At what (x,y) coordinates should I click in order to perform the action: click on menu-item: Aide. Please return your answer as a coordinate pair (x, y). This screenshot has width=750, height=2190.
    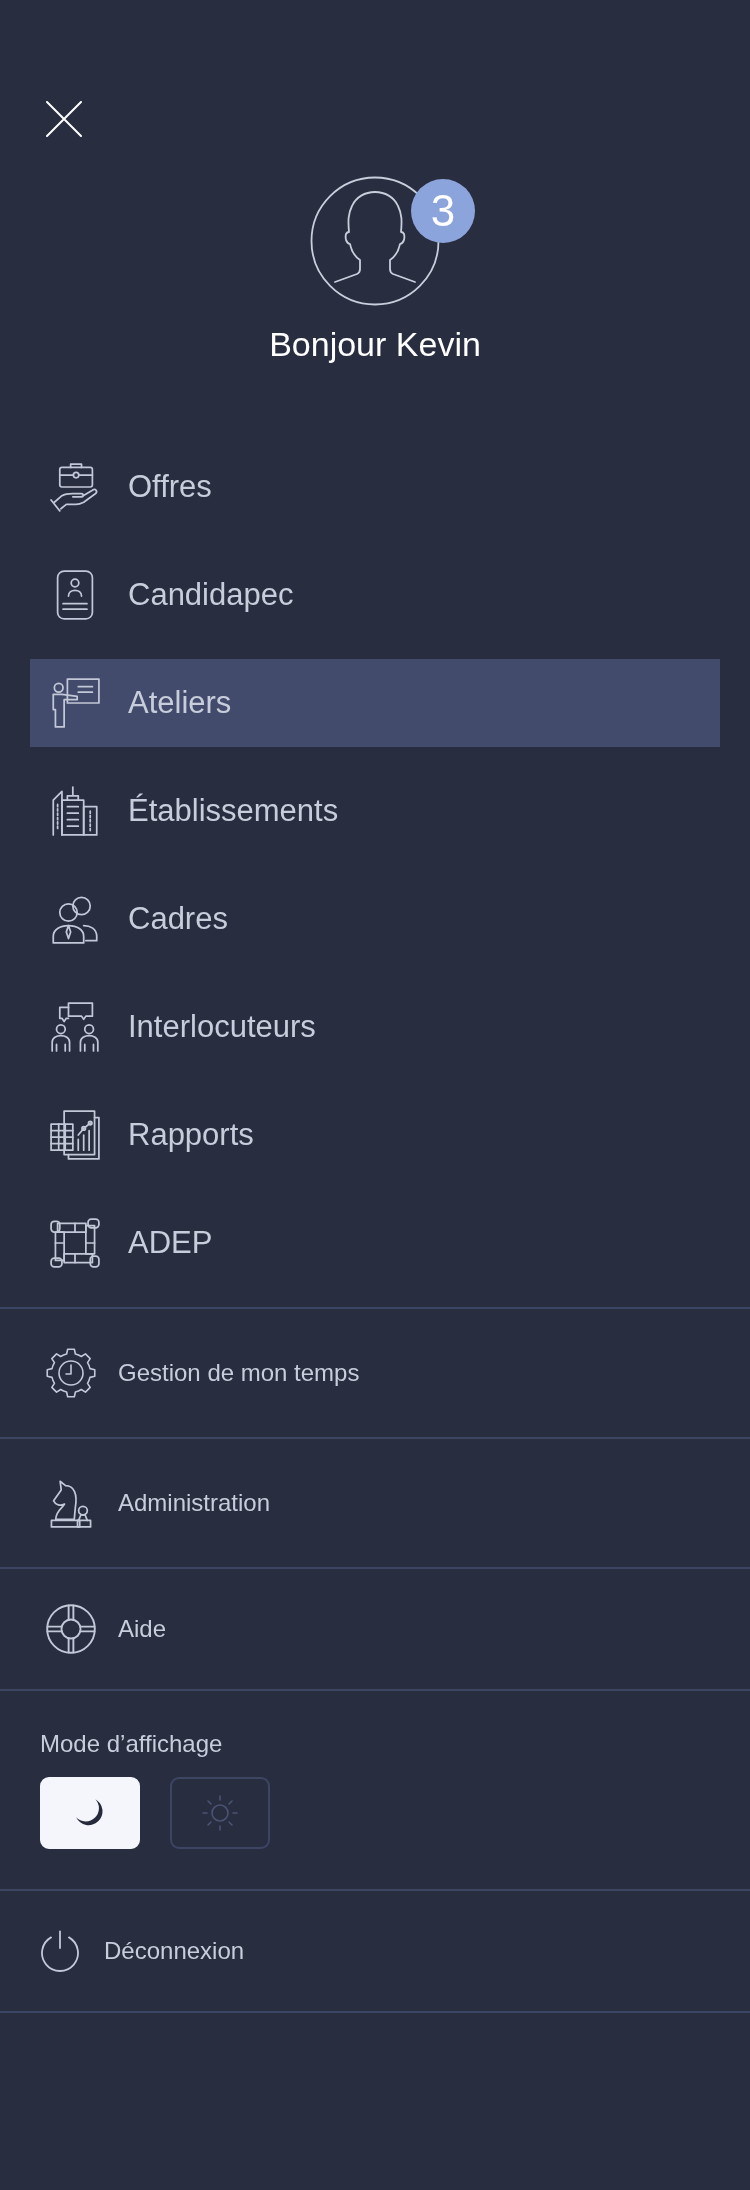
    Looking at the image, I should click on (375, 1628).